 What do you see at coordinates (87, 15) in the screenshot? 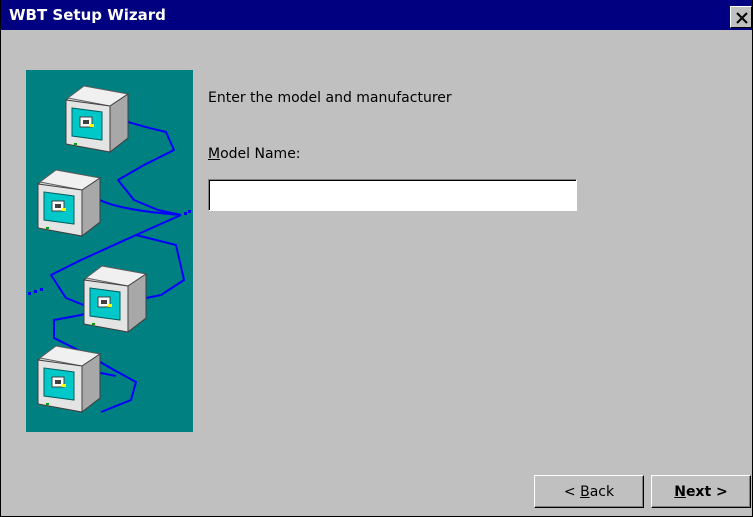
I see `window-title: WBT Setup Wizard` at bounding box center [87, 15].